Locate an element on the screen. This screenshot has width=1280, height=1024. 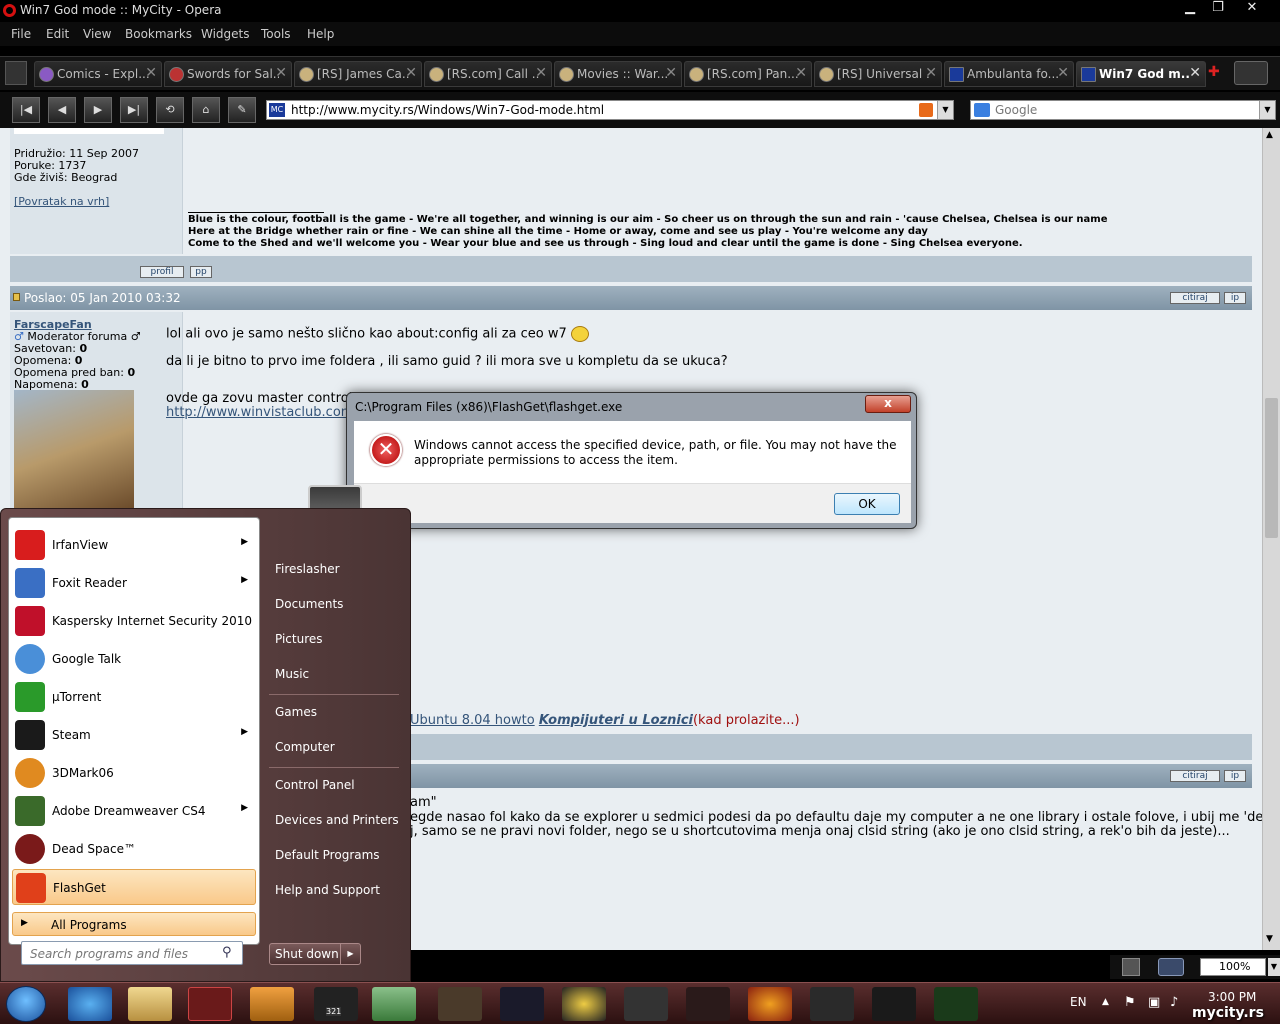
ninja-blade-icon is located at coordinates (894, 1004).